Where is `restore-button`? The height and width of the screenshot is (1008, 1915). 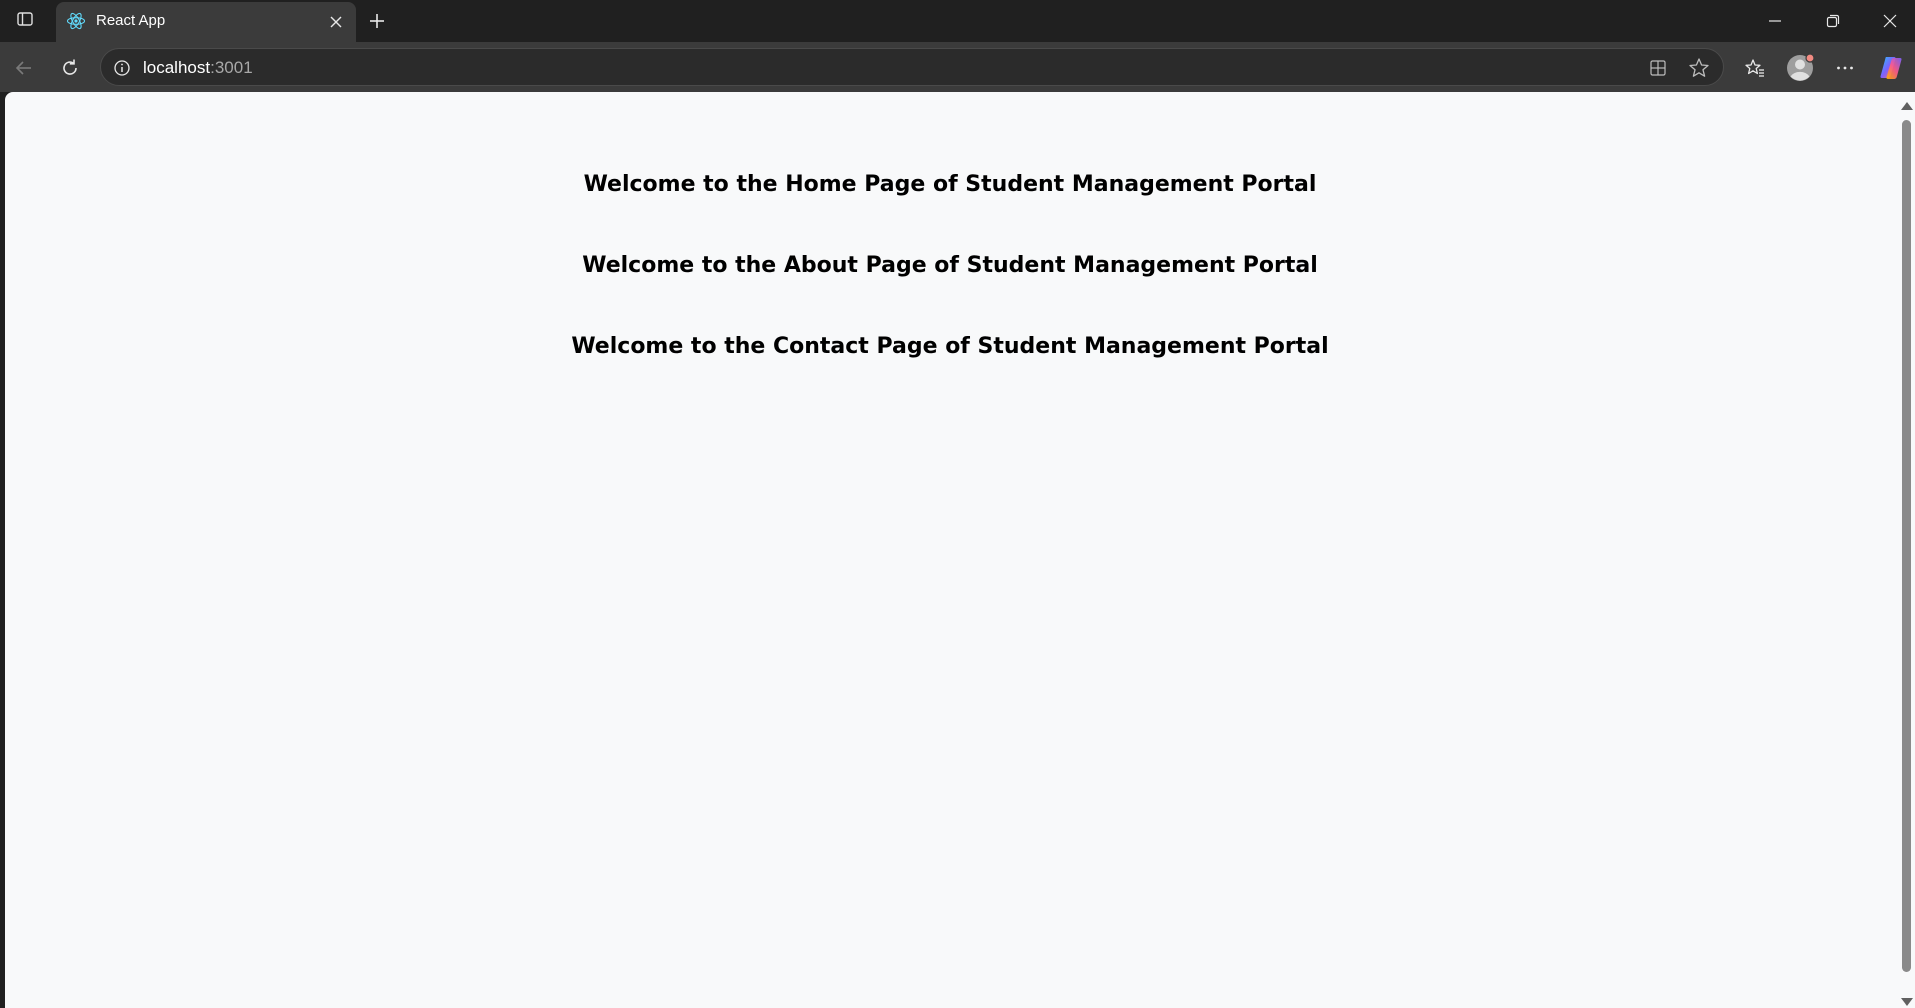 restore-button is located at coordinates (1833, 21).